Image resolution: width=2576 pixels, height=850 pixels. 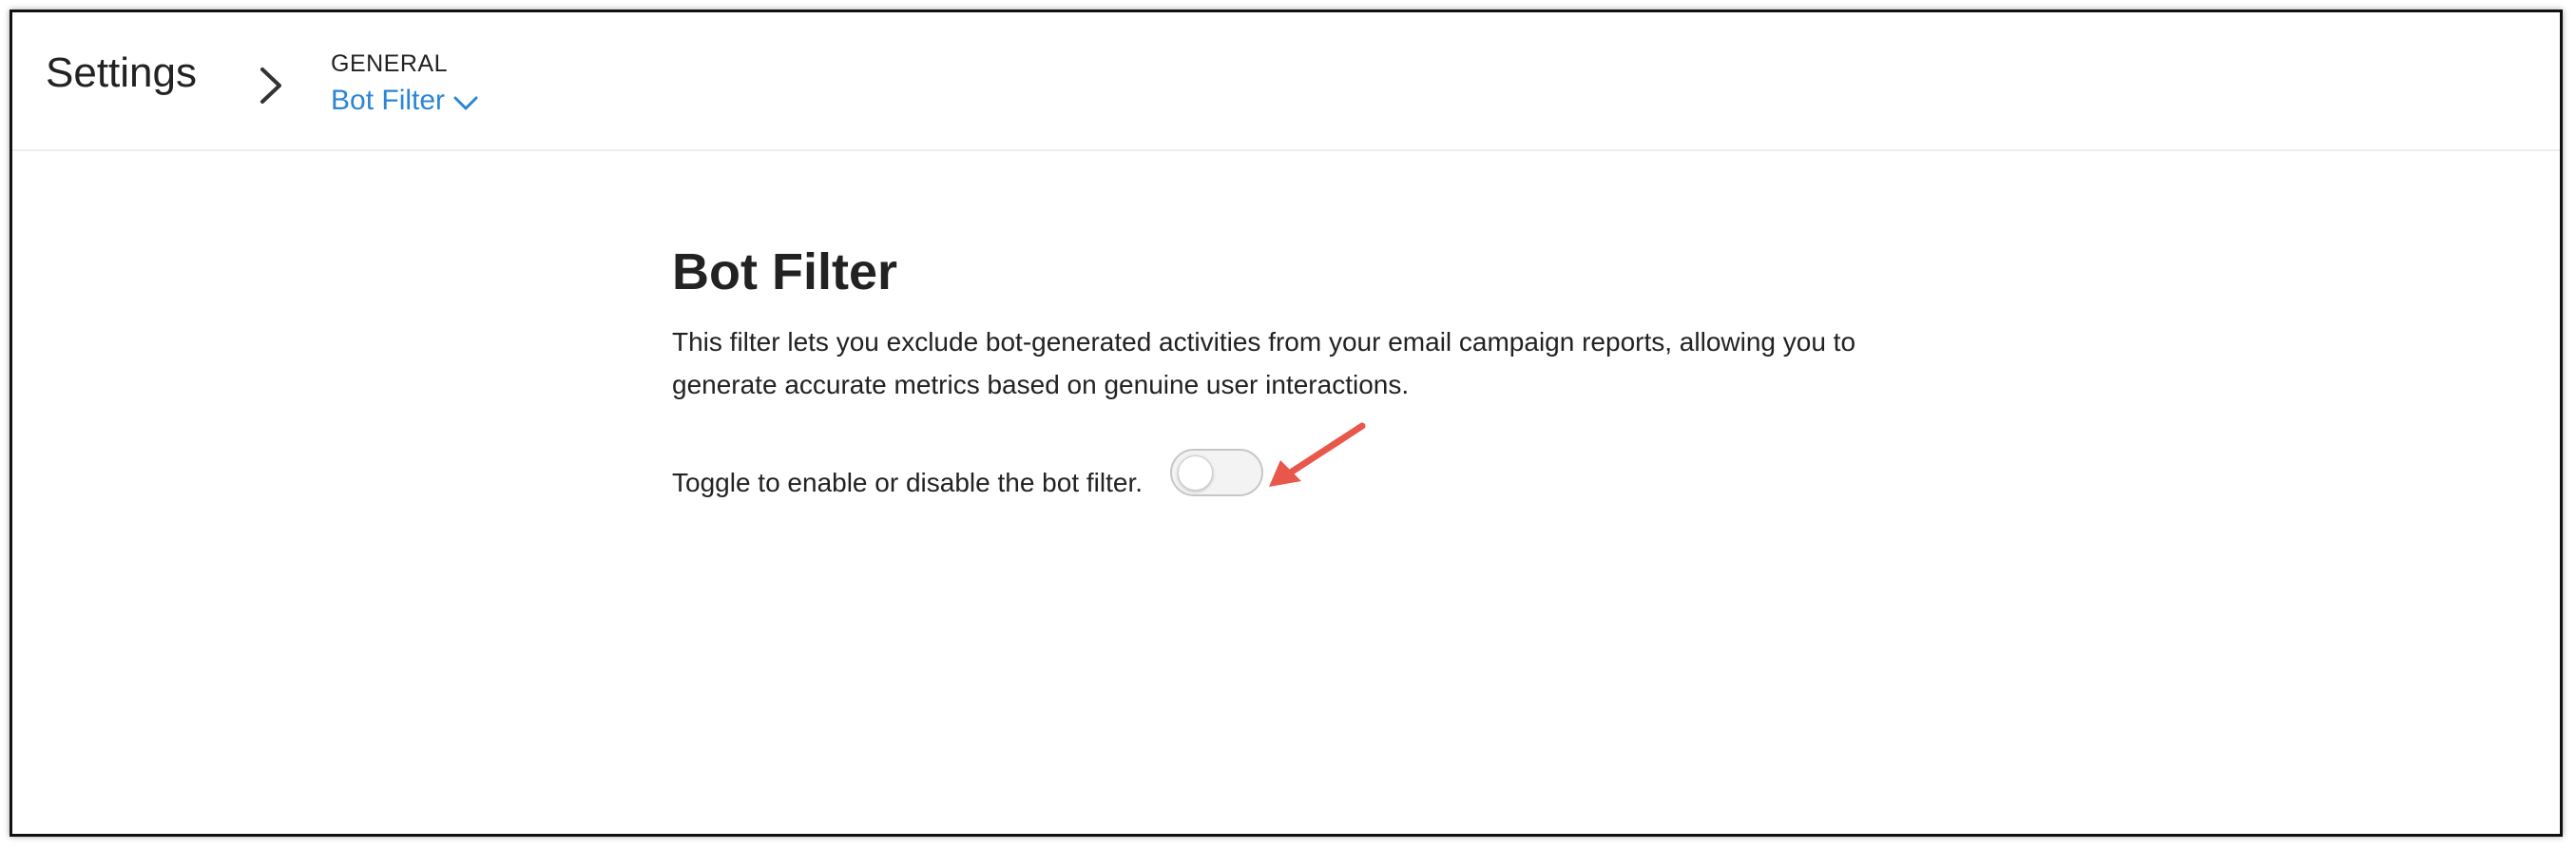 What do you see at coordinates (121, 73) in the screenshot?
I see `settings-title: Settings` at bounding box center [121, 73].